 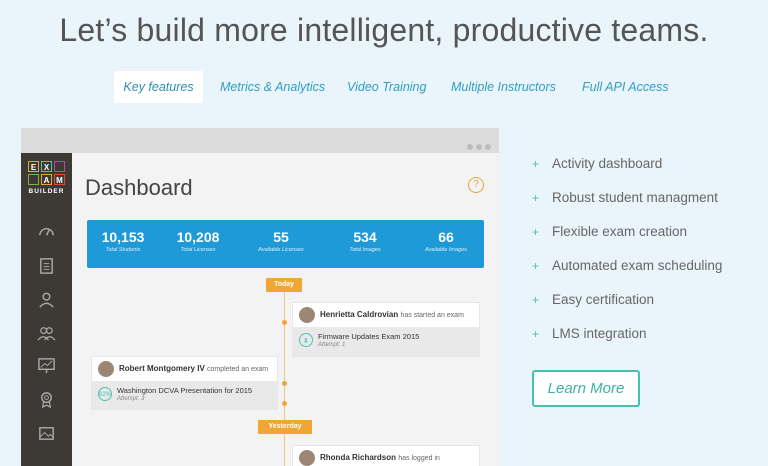 I want to click on tab-video-training: Video Training, so click(x=386, y=87).